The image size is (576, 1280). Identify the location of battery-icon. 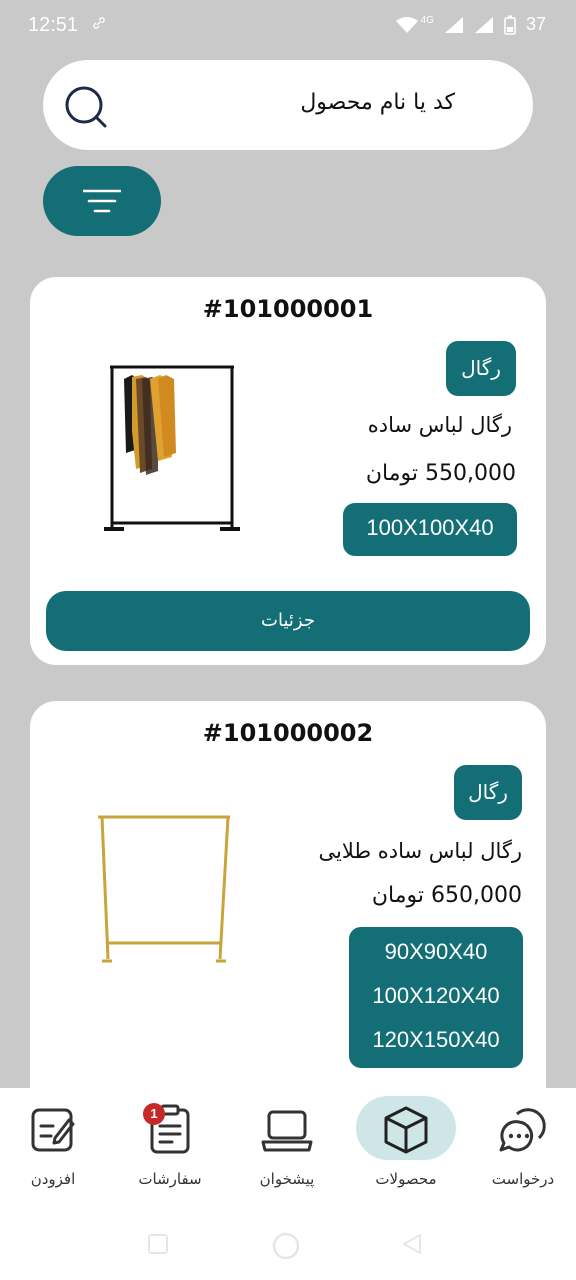
(510, 25).